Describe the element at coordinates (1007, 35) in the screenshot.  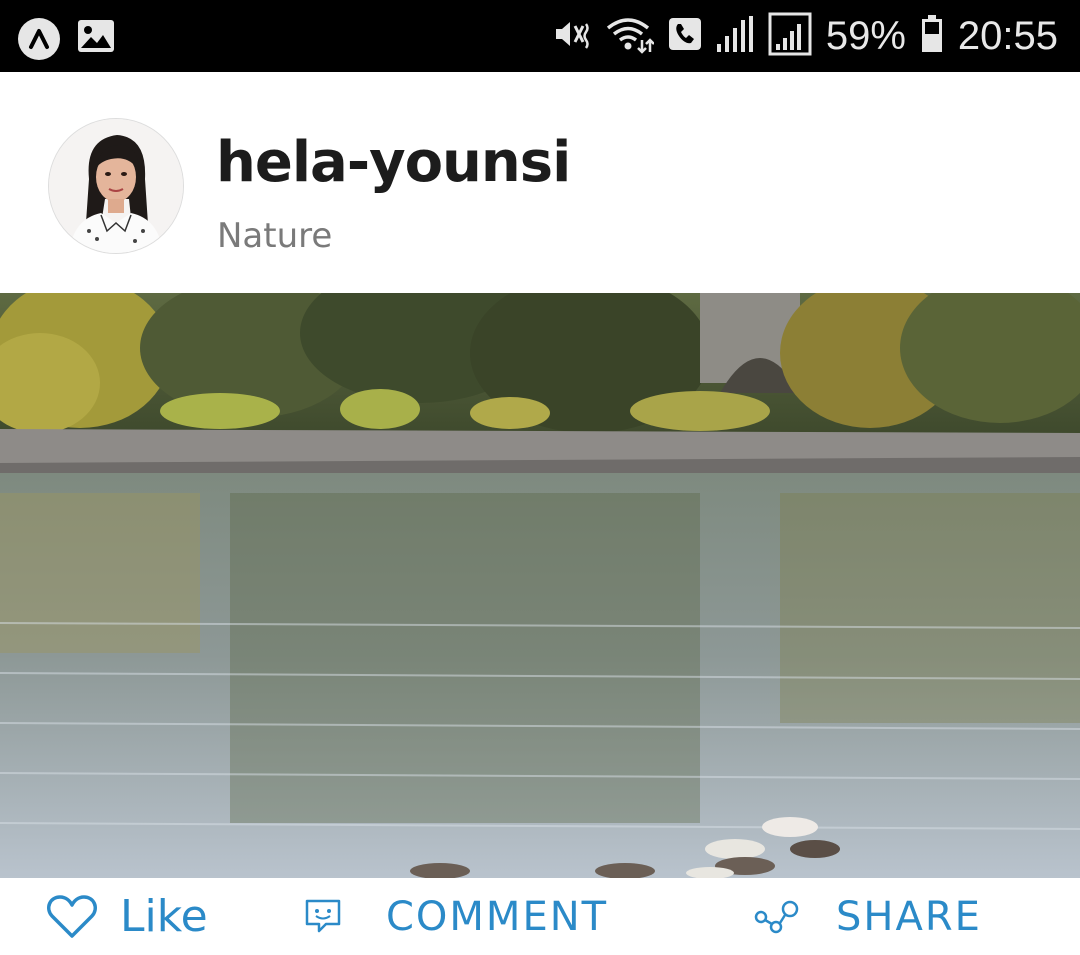
I see `clock: 20:55` at that location.